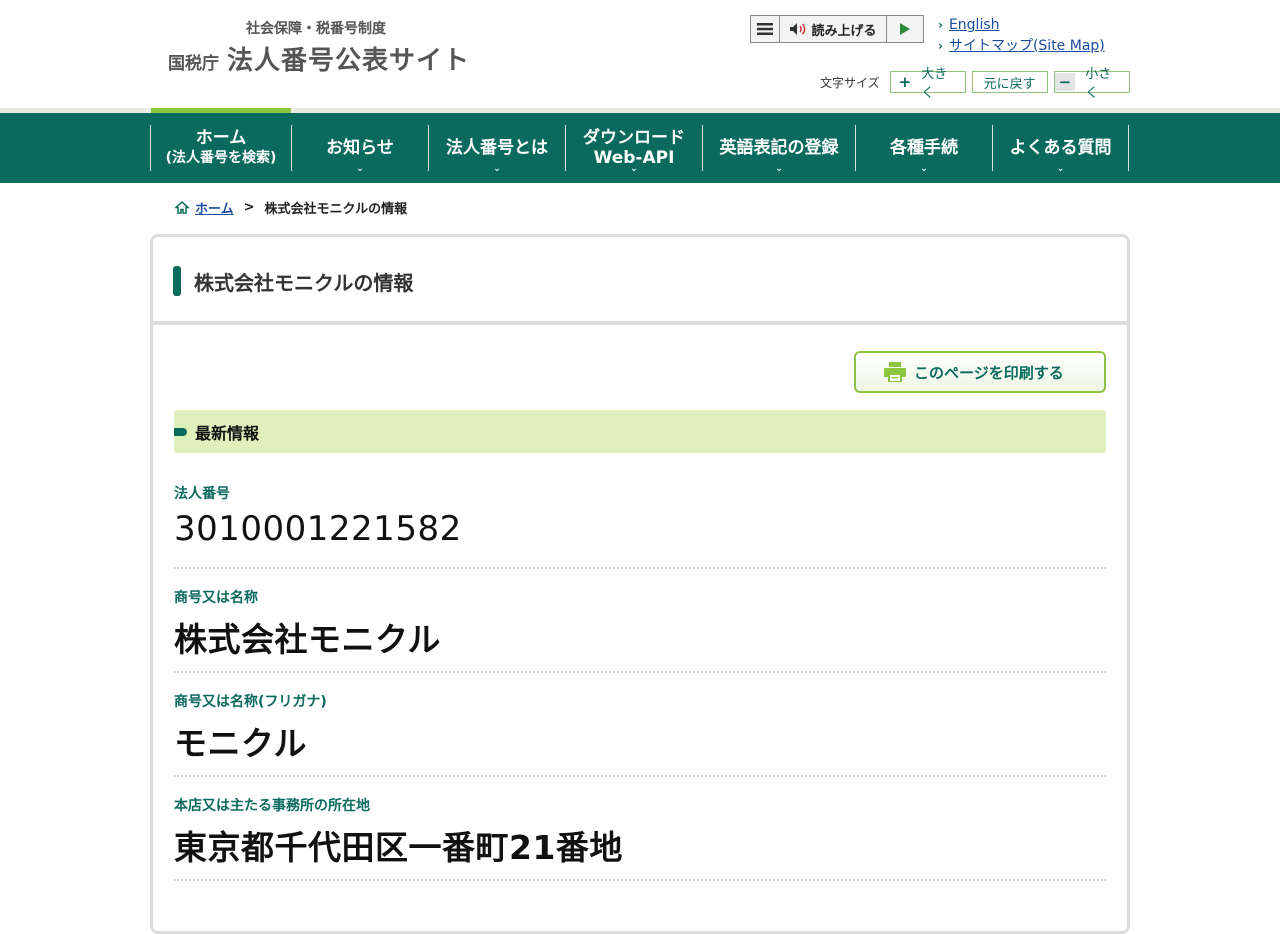 The image size is (1280, 934). What do you see at coordinates (214, 207) in the screenshot?
I see `breadcrumb-home-link: ホーム` at bounding box center [214, 207].